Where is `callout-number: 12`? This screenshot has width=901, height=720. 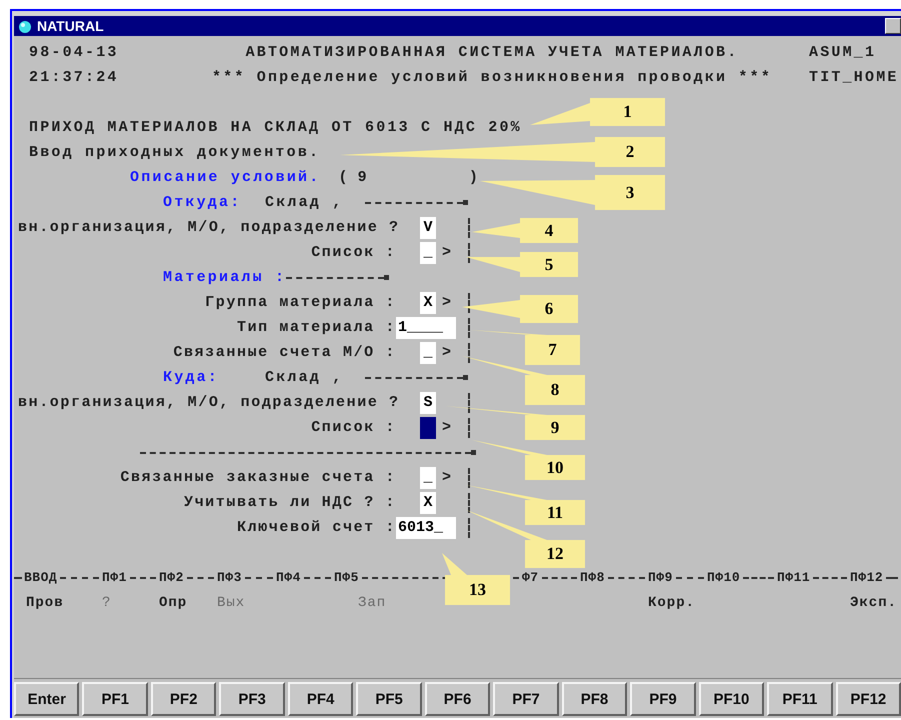
callout-number: 12 is located at coordinates (555, 554).